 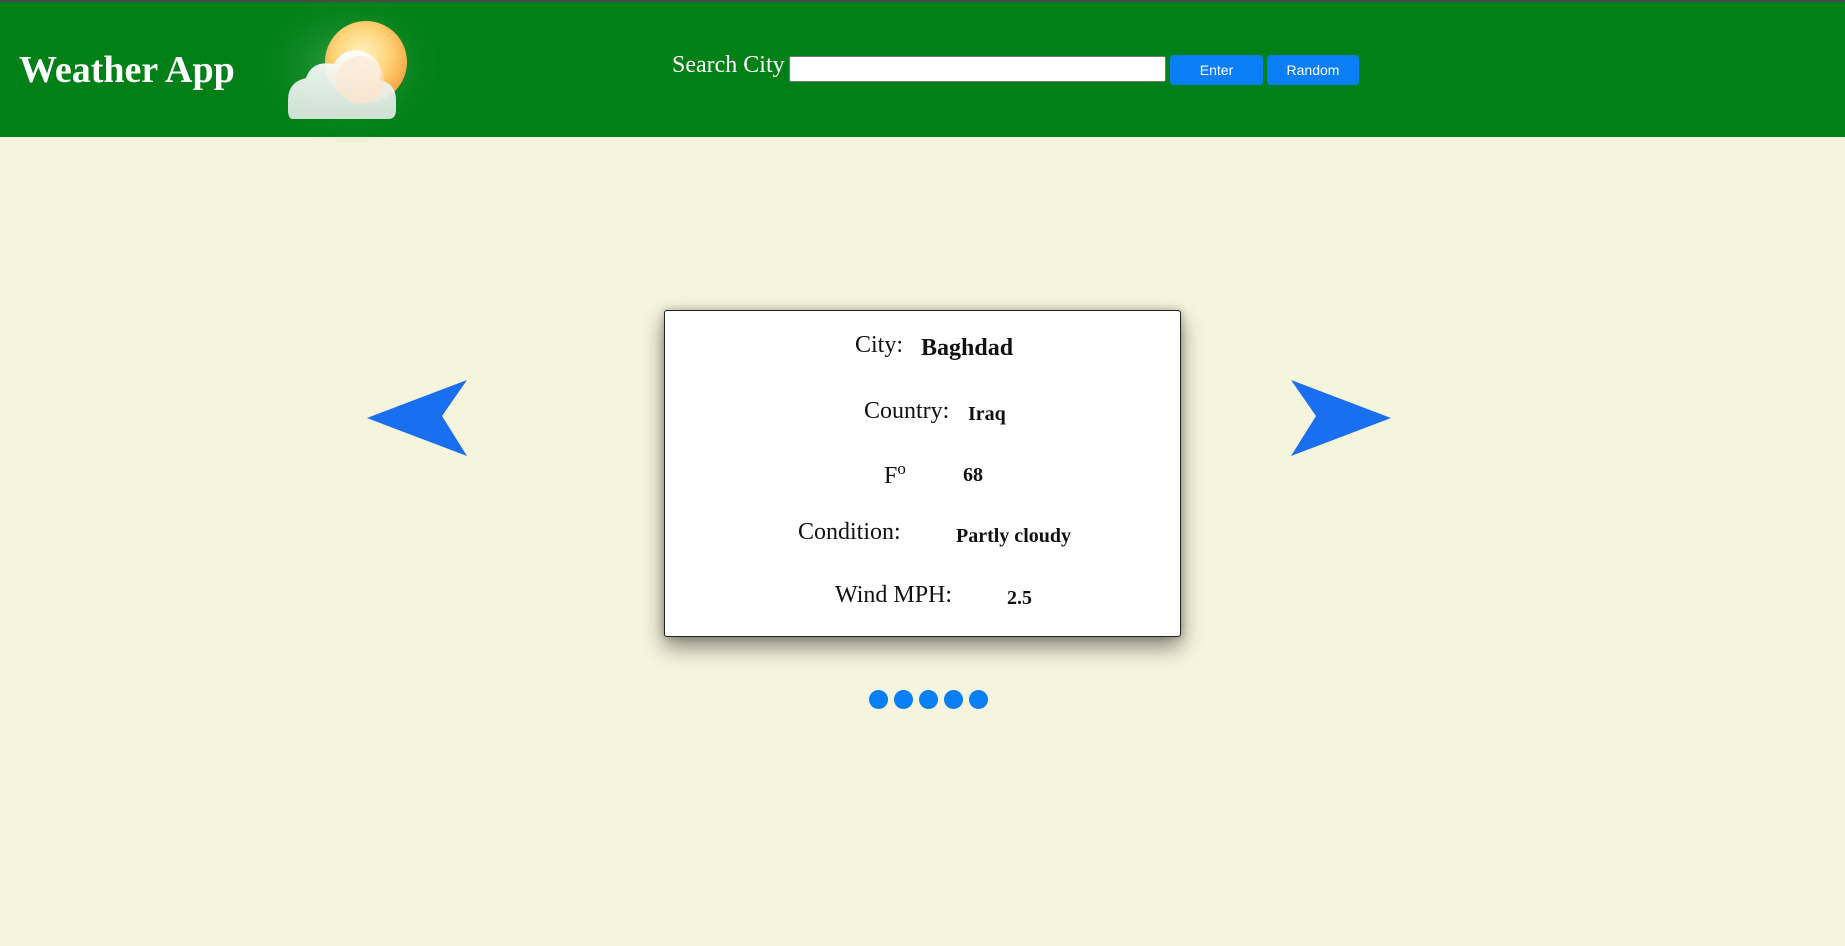 I want to click on condition-value: Partly cloudy, so click(x=1013, y=536).